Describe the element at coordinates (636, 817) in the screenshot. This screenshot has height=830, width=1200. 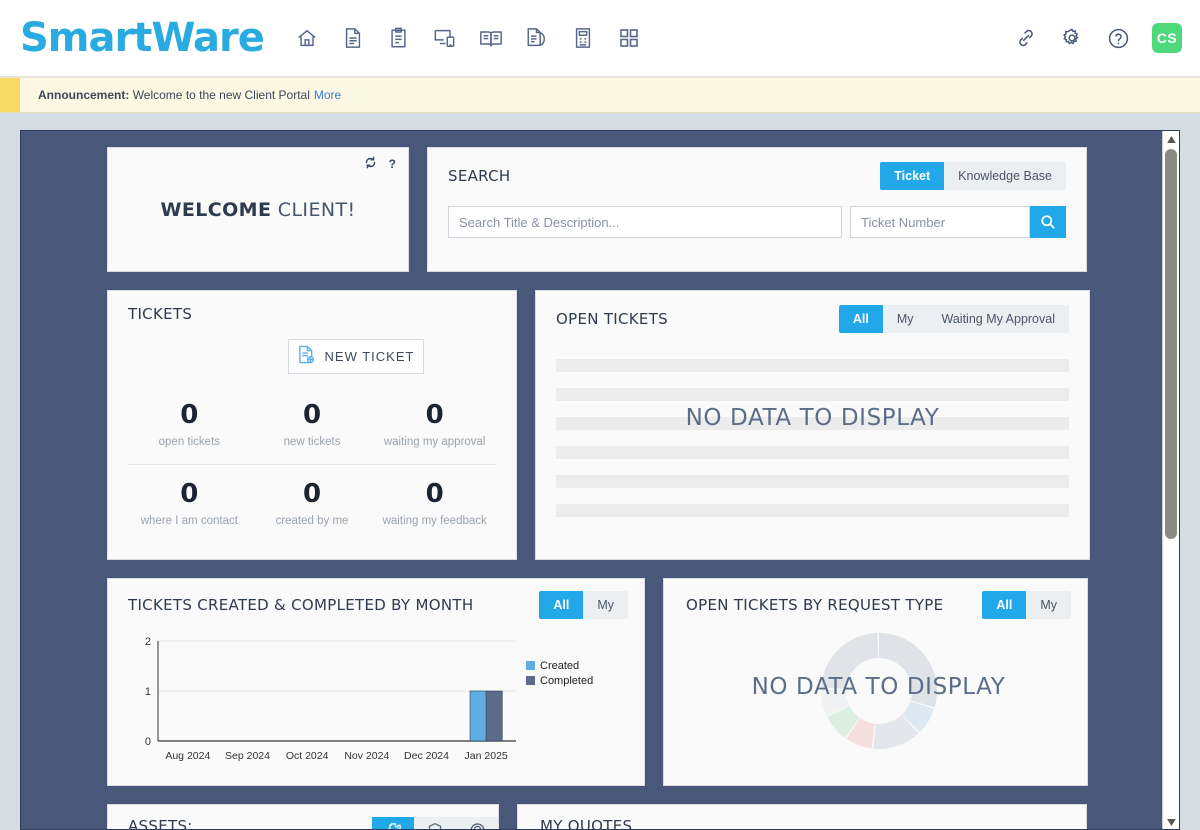
I see `dashboard-row-4: ASSETS: MY QUOTES` at that location.